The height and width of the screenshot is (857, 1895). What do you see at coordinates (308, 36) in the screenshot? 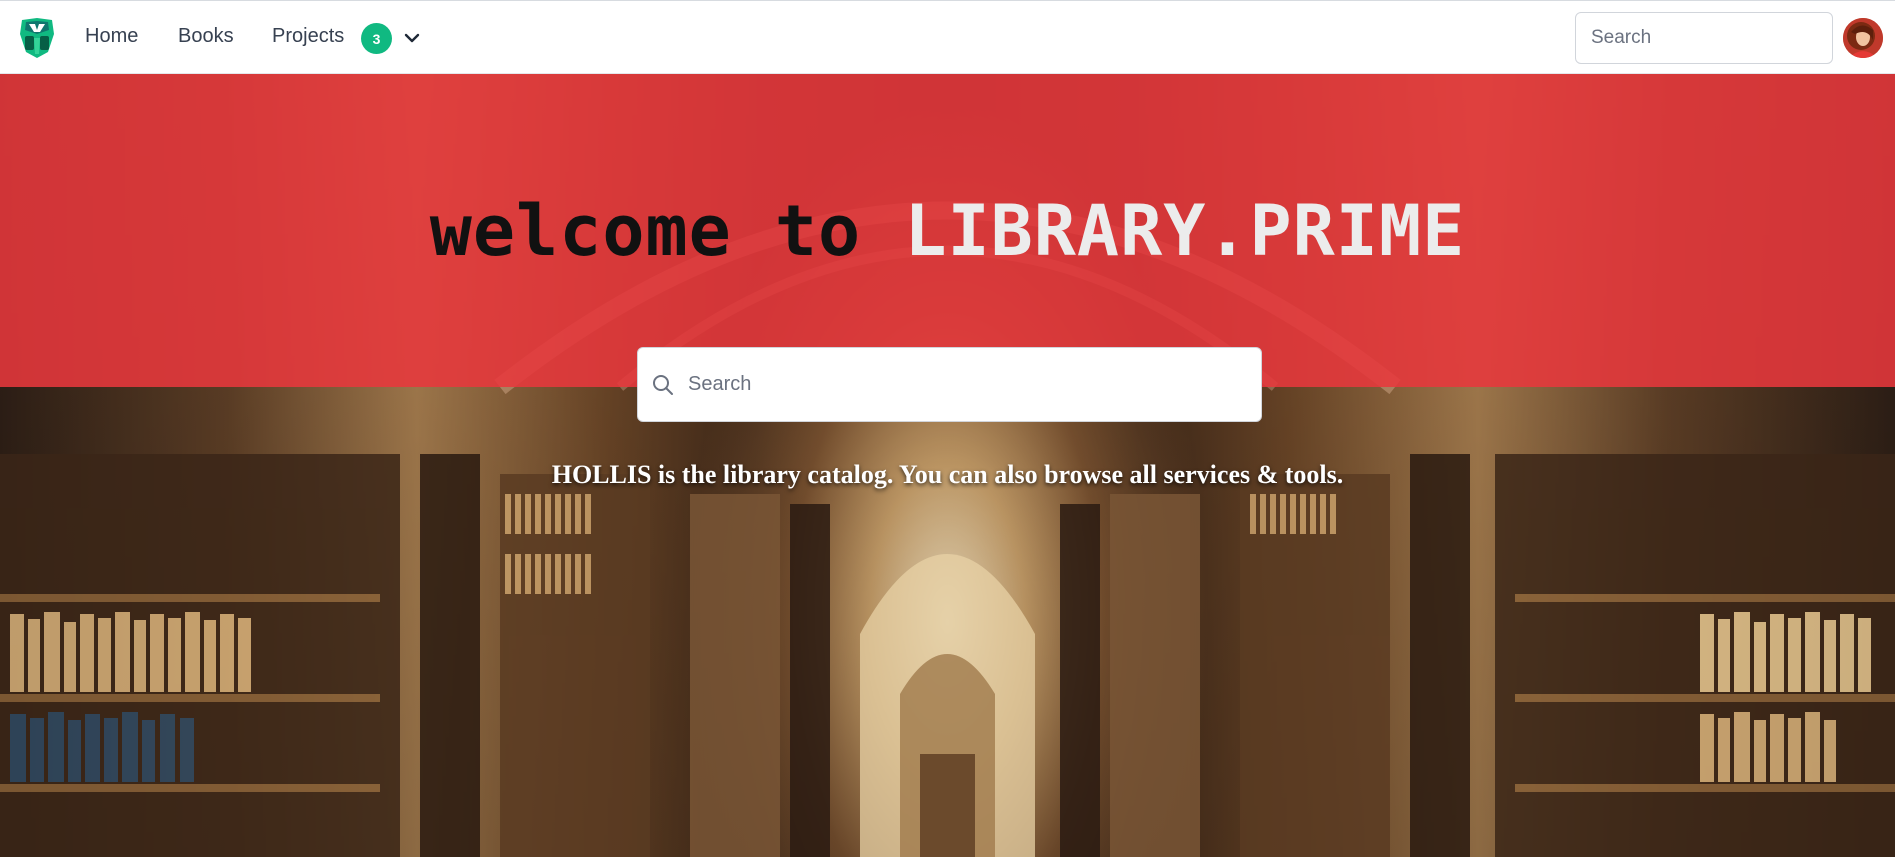
I see `nav-projects-link: Projects` at bounding box center [308, 36].